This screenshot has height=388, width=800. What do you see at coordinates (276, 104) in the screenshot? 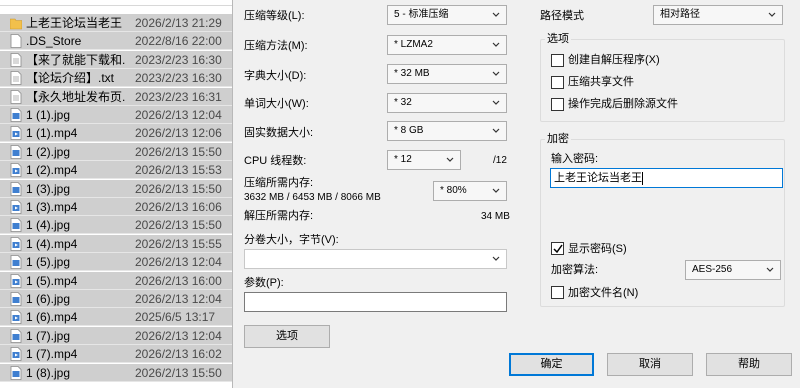
I see `word-size-label: 单词大小(W):` at bounding box center [276, 104].